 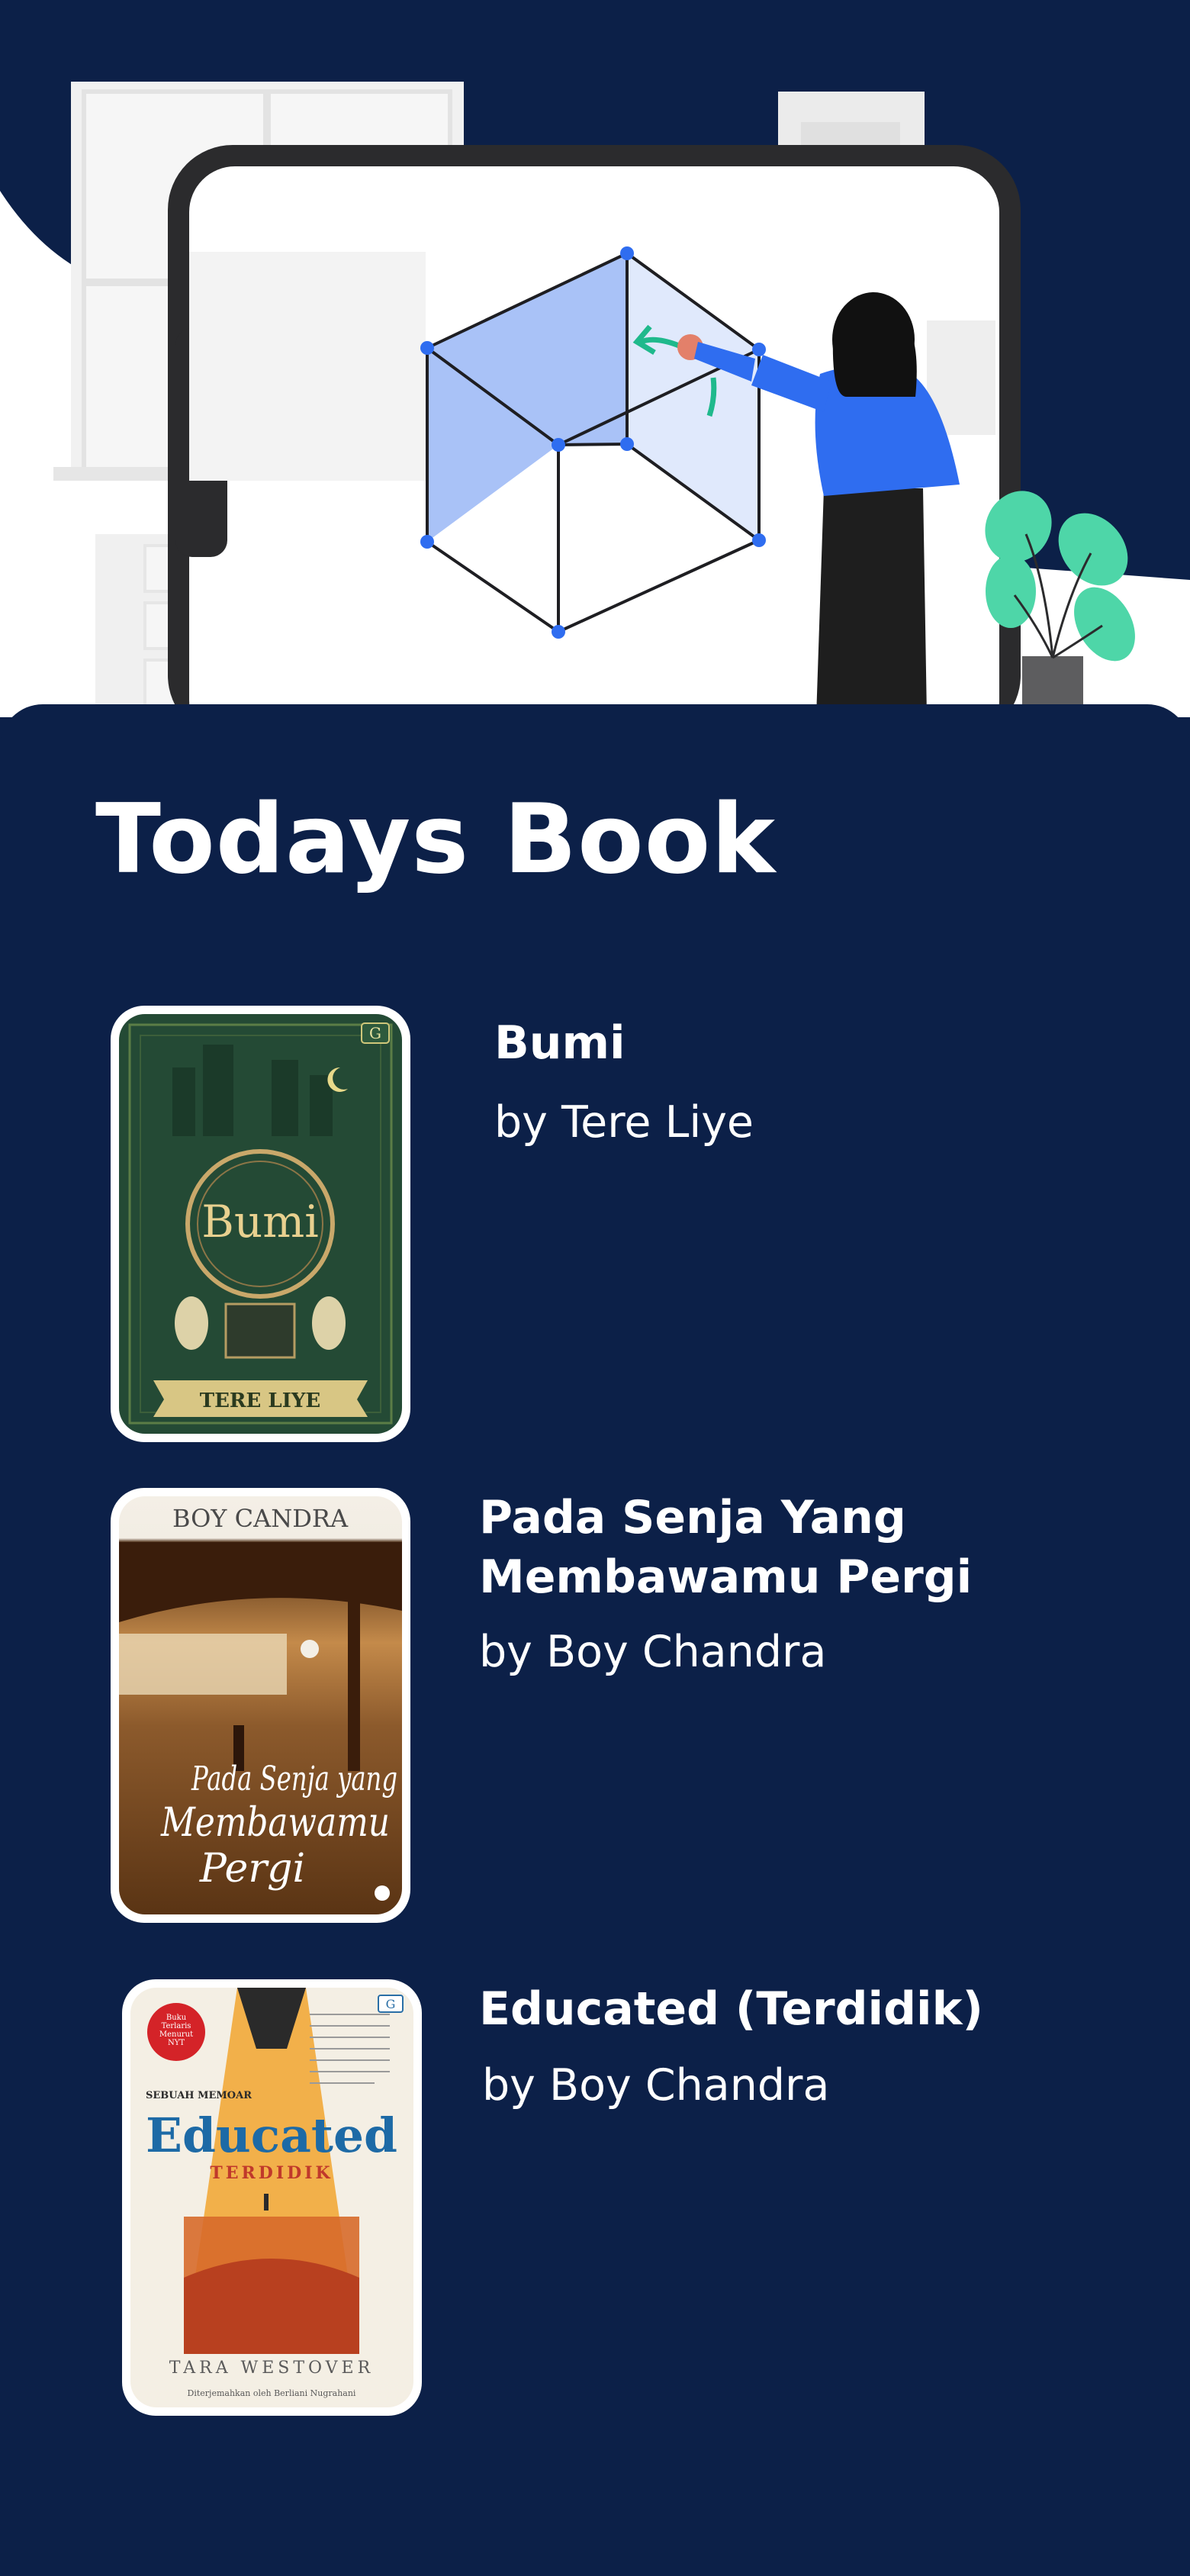 I want to click on book-title: Pada Senja Yang Membawamu Pergi, so click(x=726, y=1547).